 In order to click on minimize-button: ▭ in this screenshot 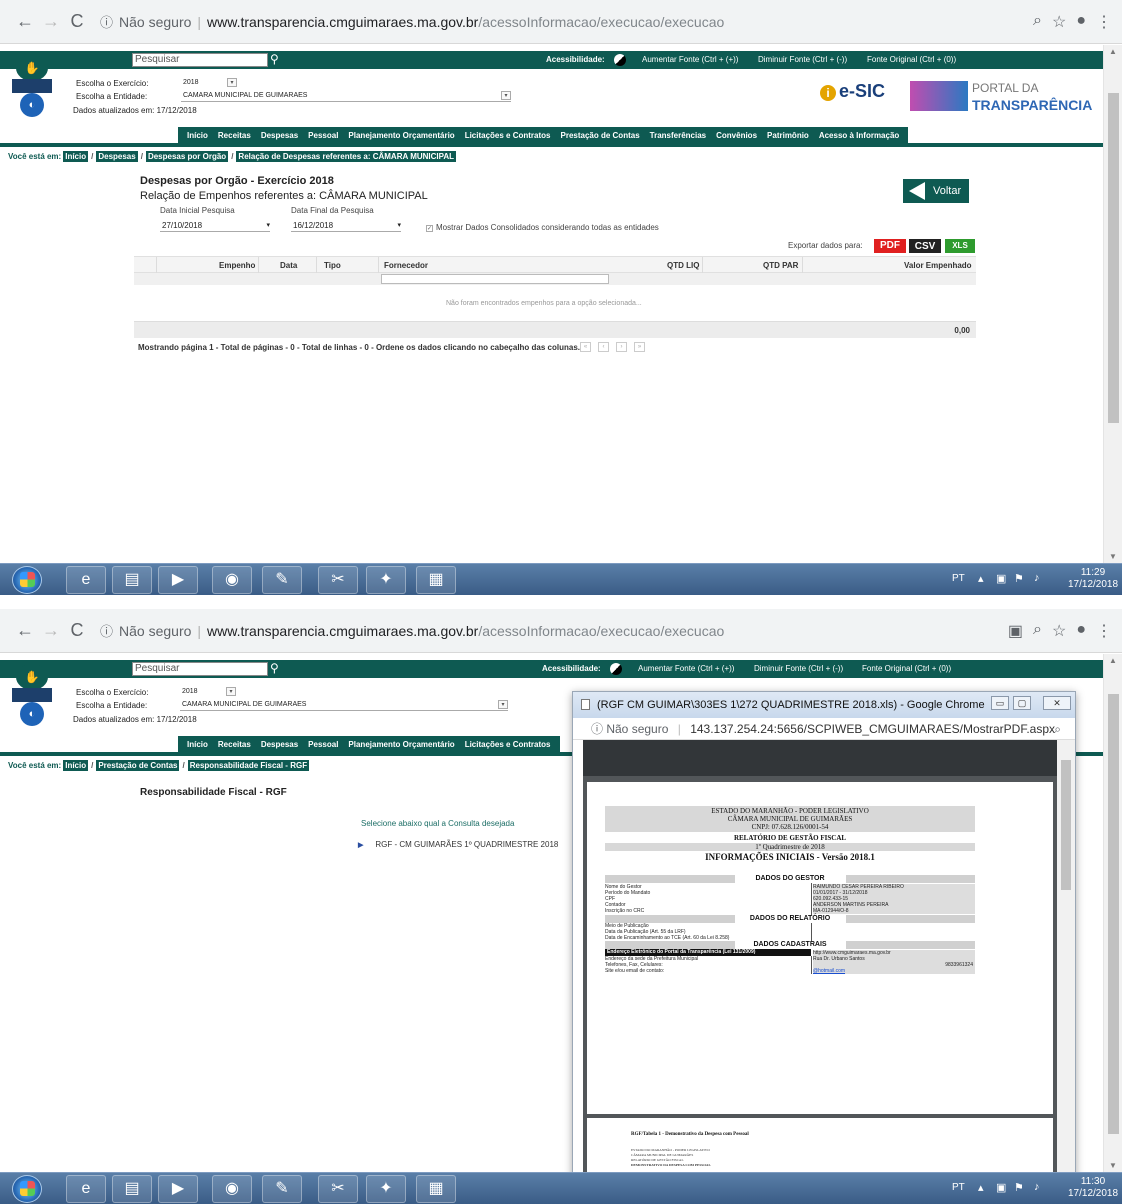, I will do `click(1000, 703)`.